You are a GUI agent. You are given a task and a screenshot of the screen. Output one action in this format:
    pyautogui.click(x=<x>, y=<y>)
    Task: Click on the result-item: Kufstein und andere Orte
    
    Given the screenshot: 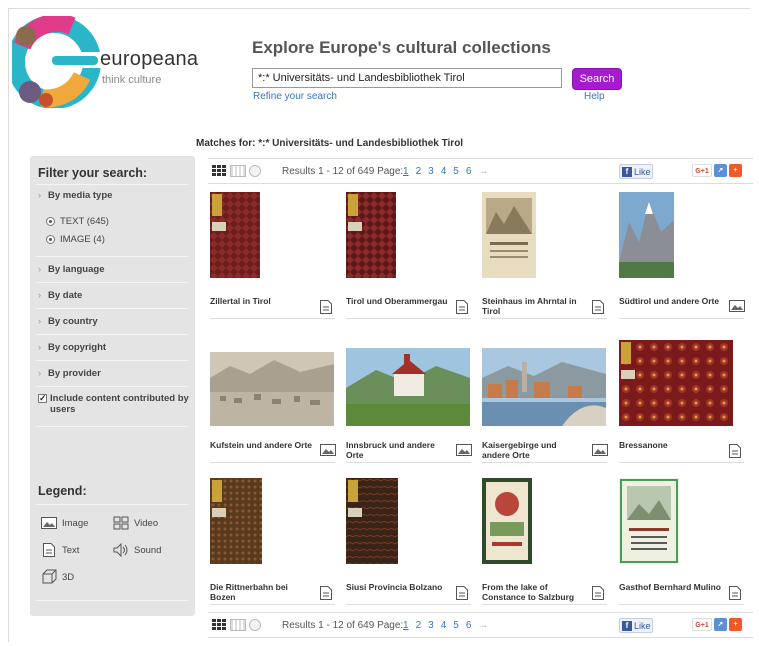 What is the action you would take?
    pyautogui.click(x=273, y=399)
    